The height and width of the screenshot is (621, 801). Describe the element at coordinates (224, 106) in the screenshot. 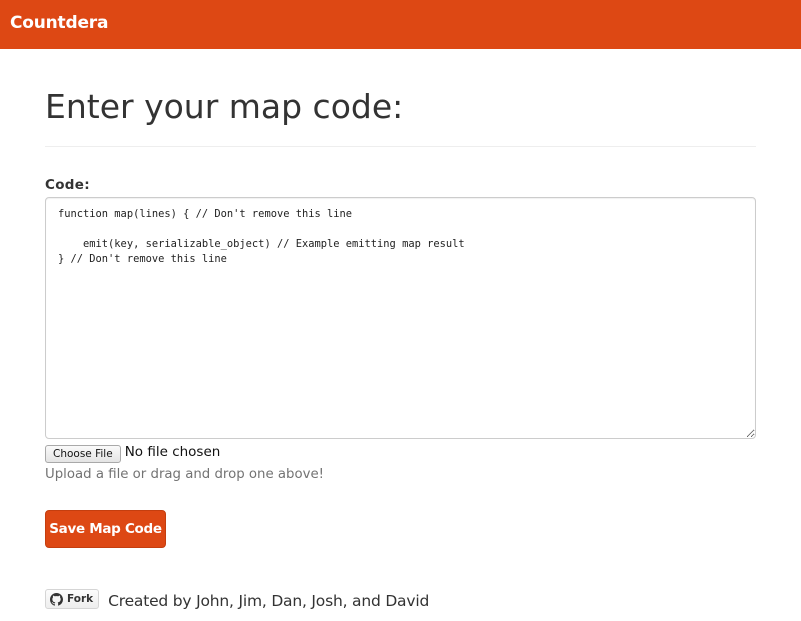

I see `page-title: Enter your map code:` at that location.